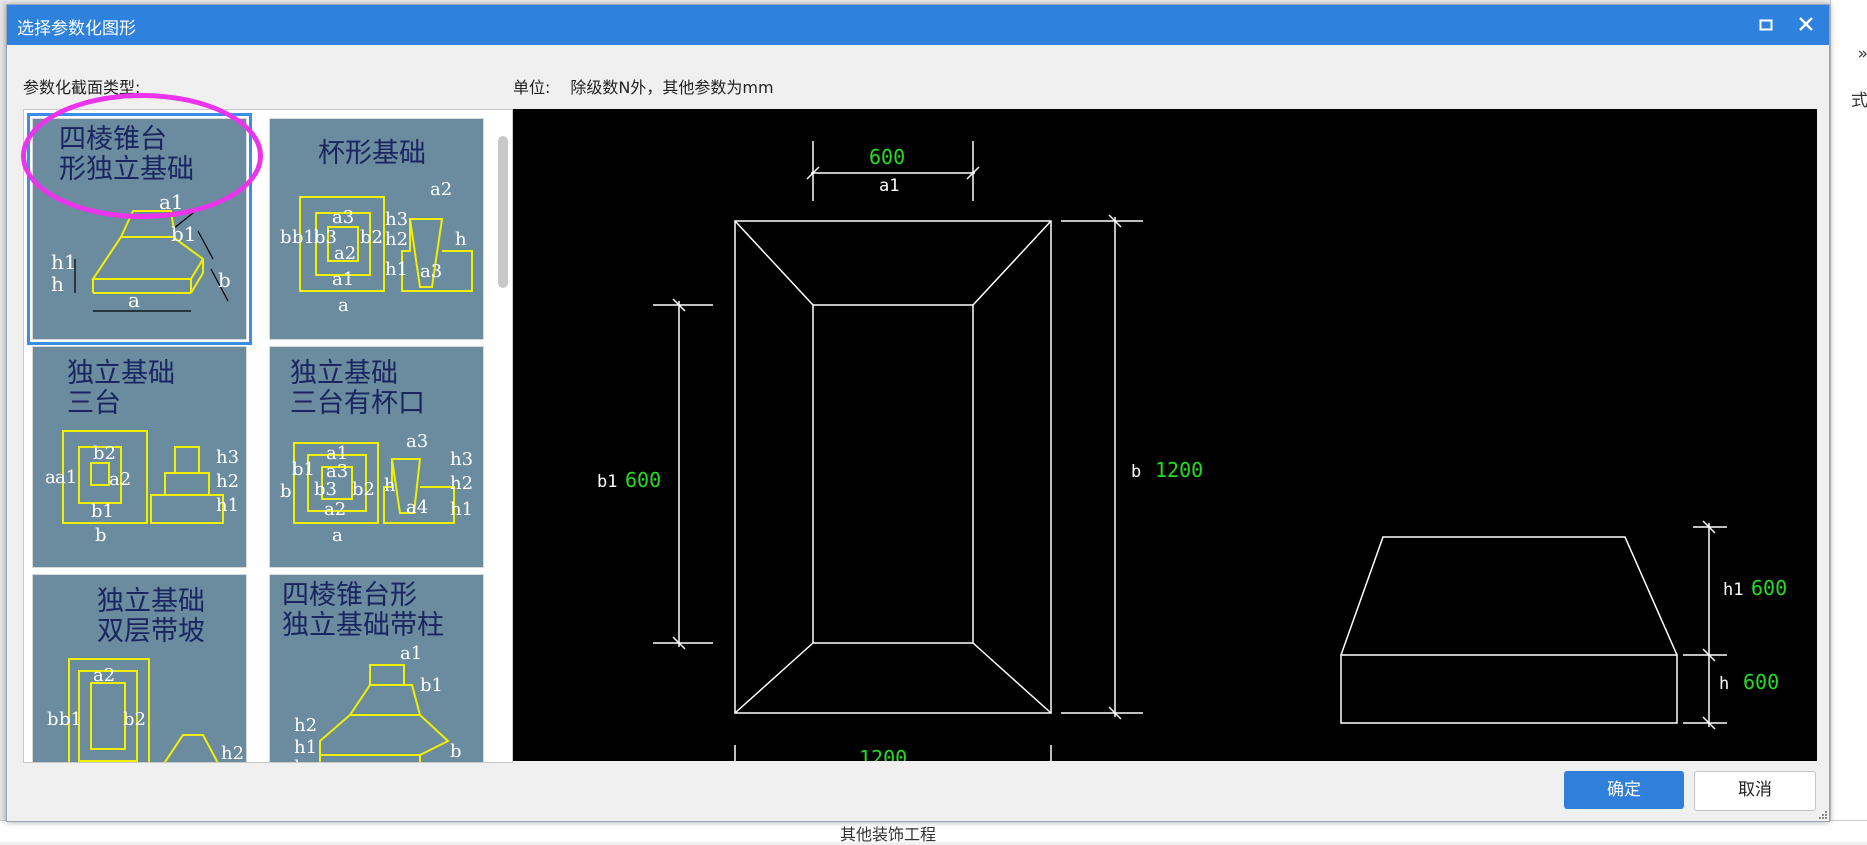 Image resolution: width=1867 pixels, height=845 pixels. Describe the element at coordinates (1733, 590) in the screenshot. I see `h1-label: h1` at that location.